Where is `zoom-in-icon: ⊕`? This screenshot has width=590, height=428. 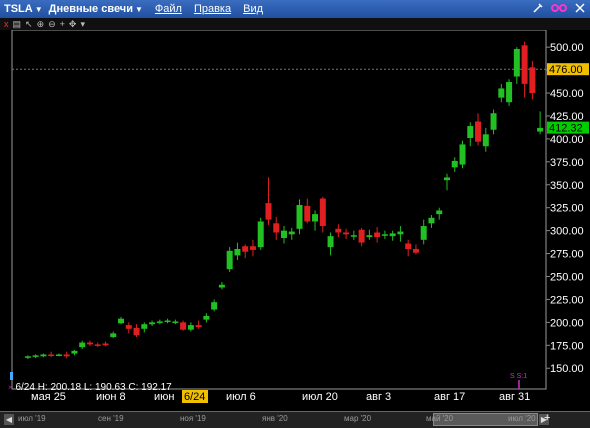 zoom-in-icon: ⊕ is located at coordinates (41, 24).